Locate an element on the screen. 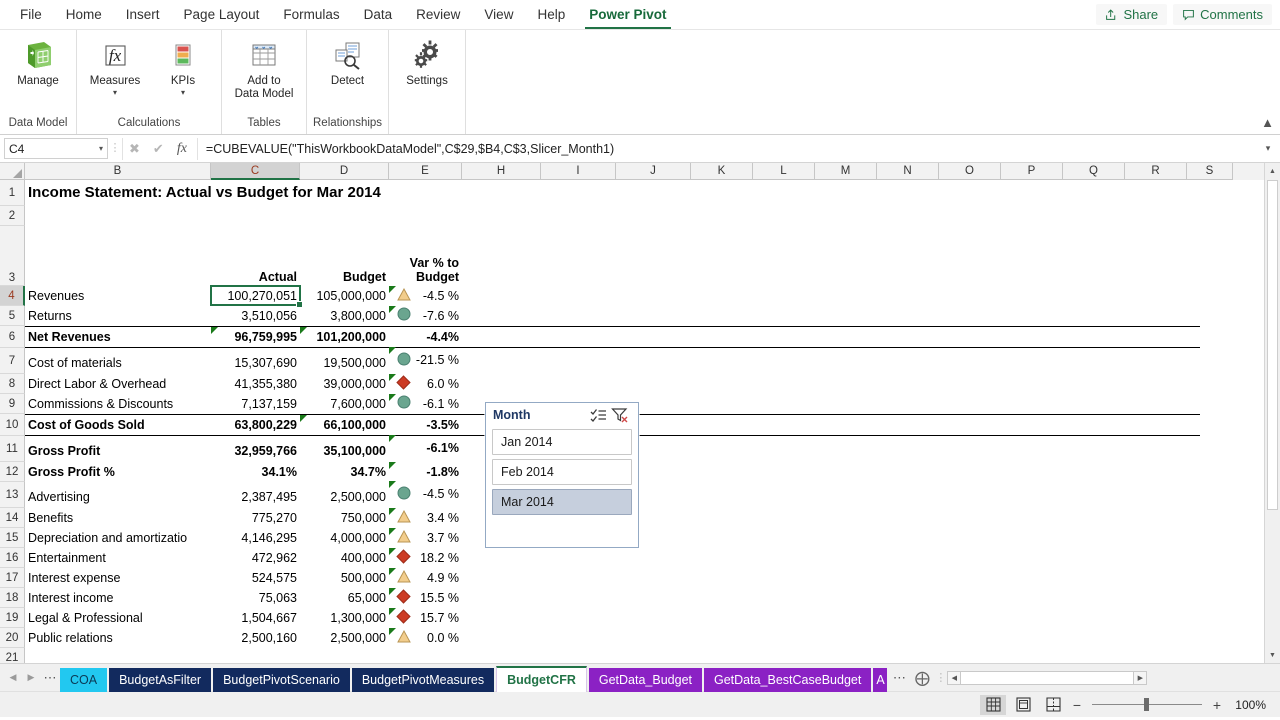 Image resolution: width=1280 pixels, height=720 pixels. cell-D12: 34.7% is located at coordinates (344, 471).